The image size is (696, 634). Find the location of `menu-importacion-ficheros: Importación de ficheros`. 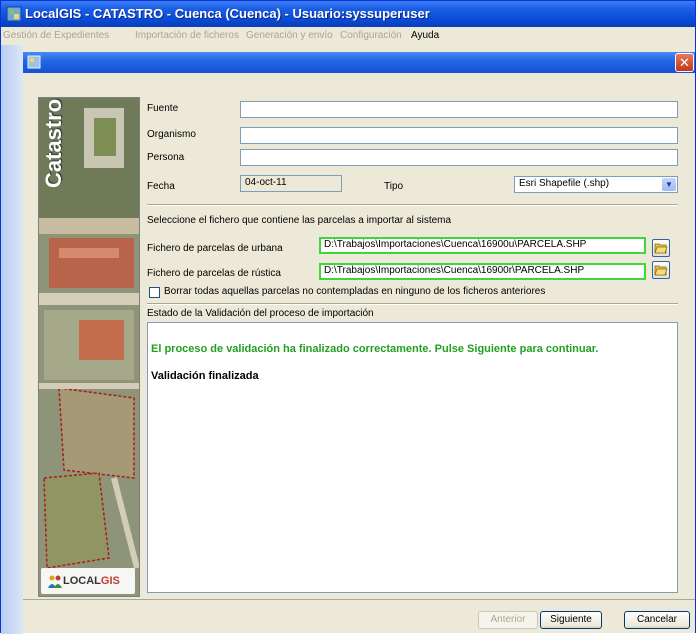

menu-importacion-ficheros: Importación de ficheros is located at coordinates (187, 35).